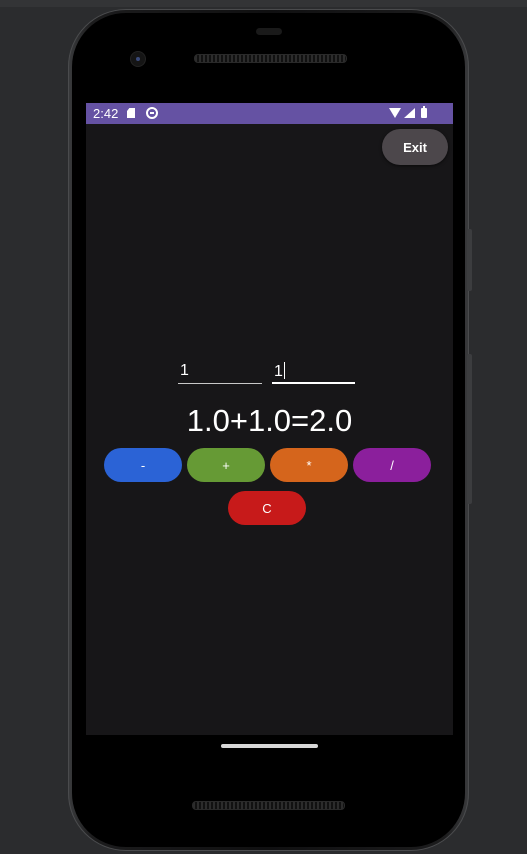 The width and height of the screenshot is (527, 854). Describe the element at coordinates (284, 370) in the screenshot. I see `text-caret` at that location.